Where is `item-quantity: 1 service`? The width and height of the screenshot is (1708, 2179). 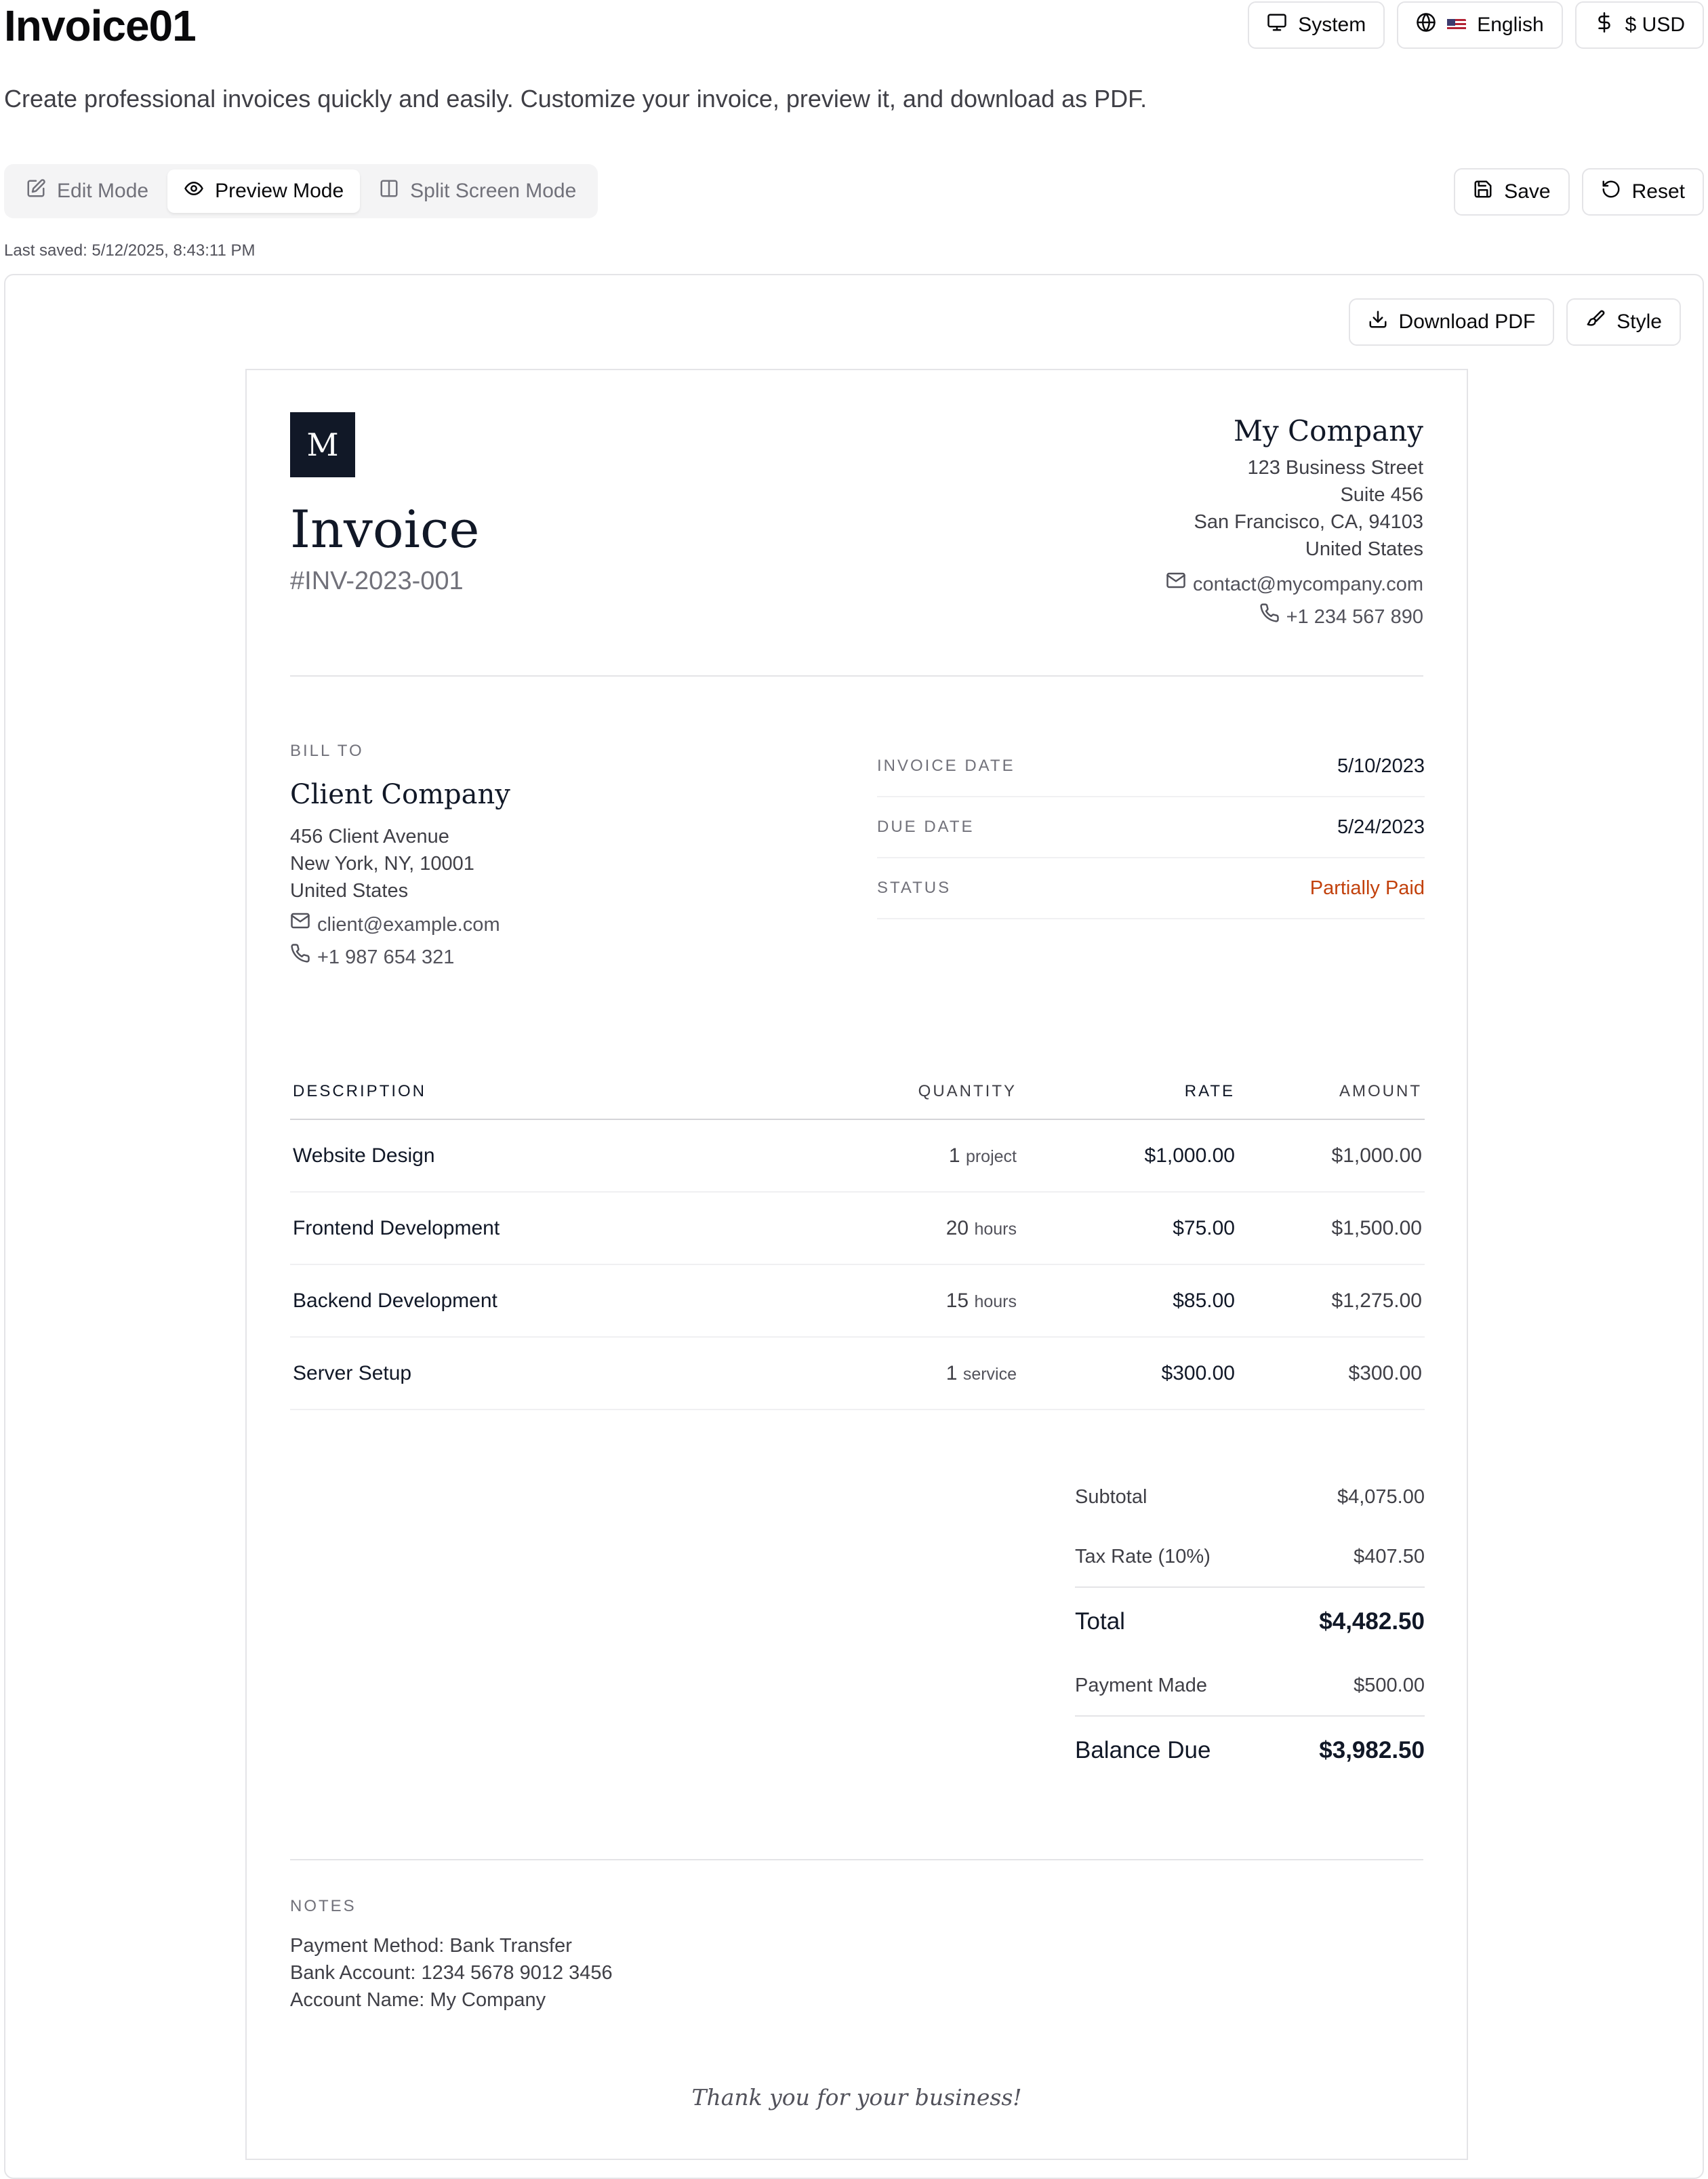 item-quantity: 1 service is located at coordinates (915, 1373).